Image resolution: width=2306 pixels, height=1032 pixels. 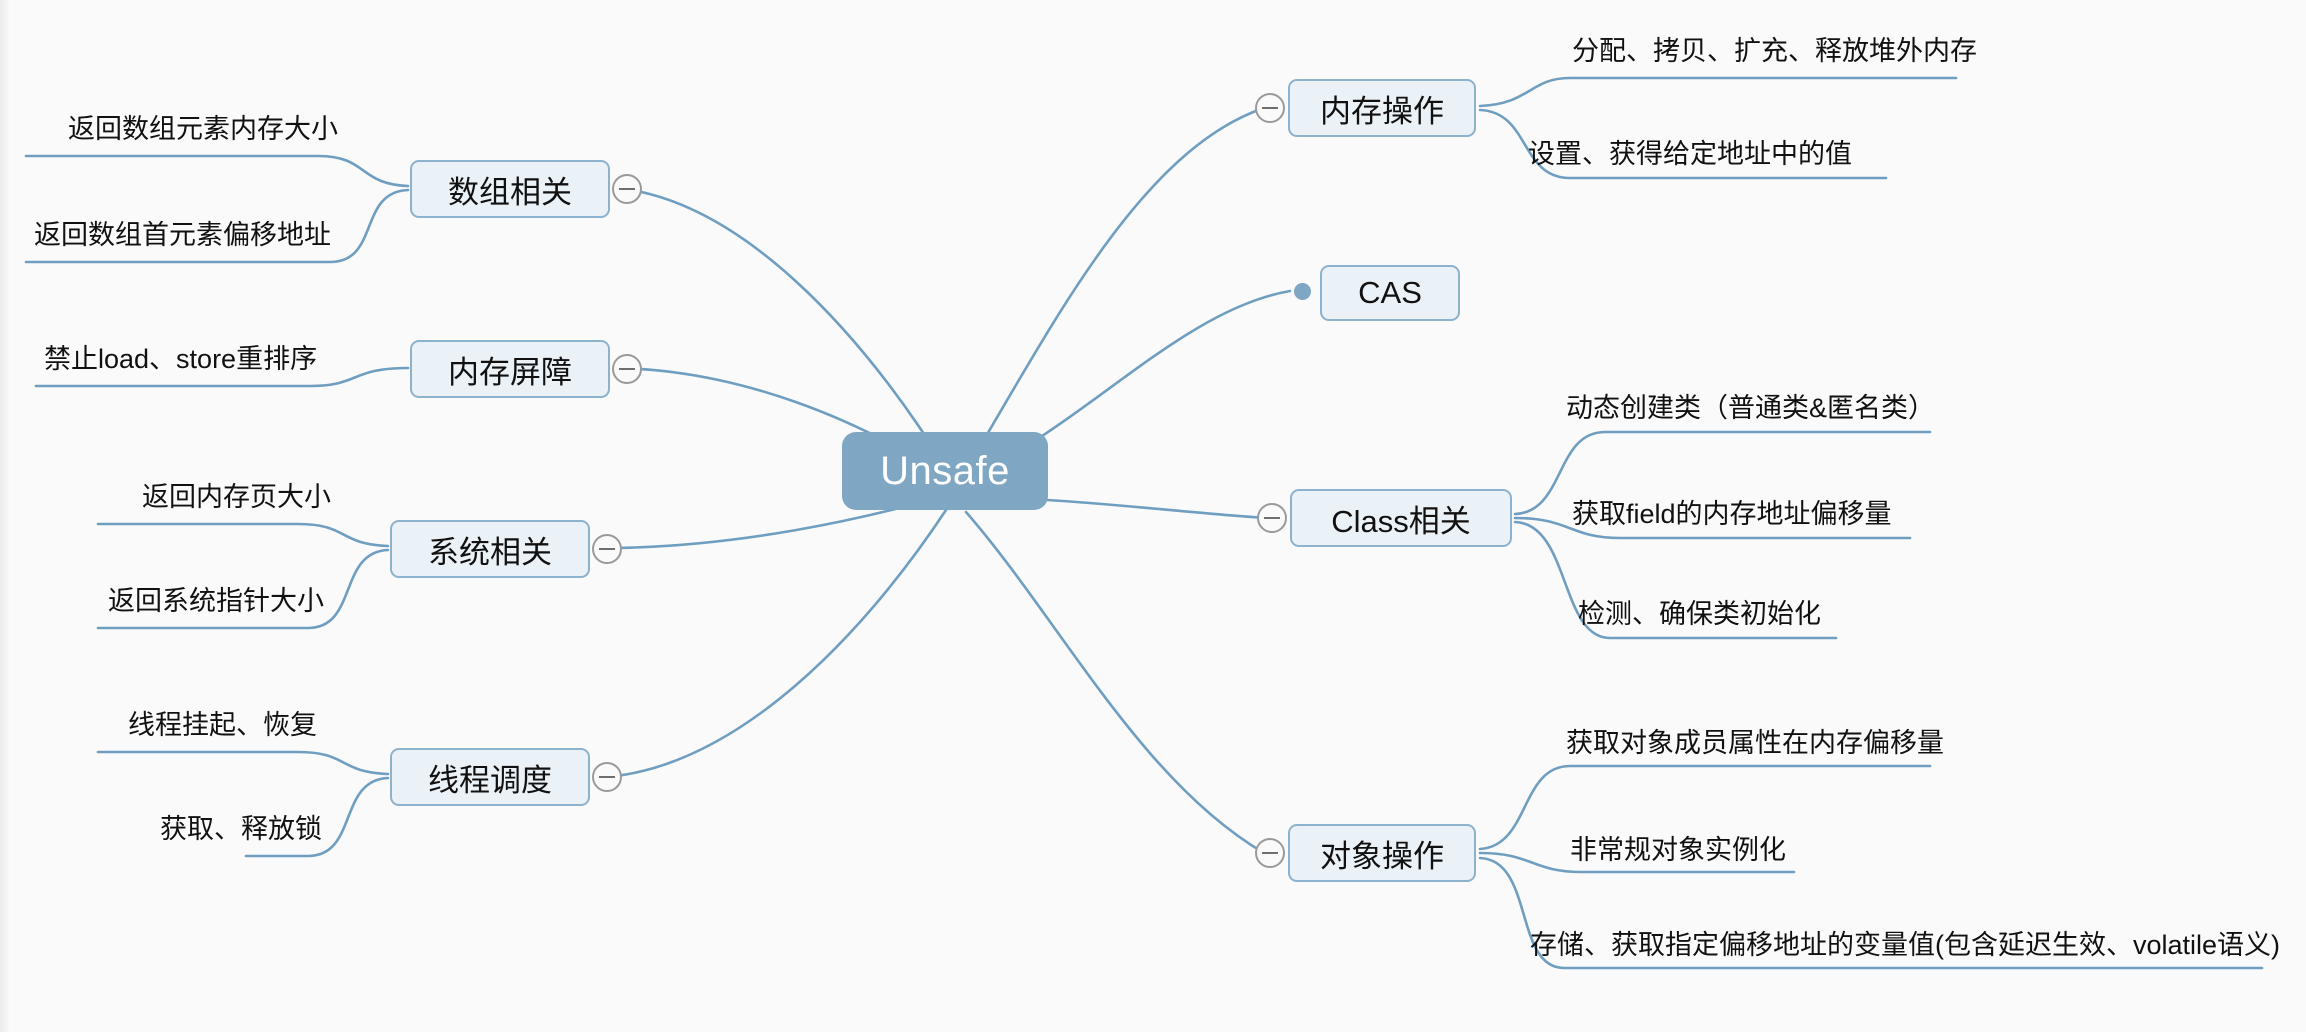 I want to click on leaf-object-ops-2: 存储、获取指定偏移地址的变量值(包含延迟生效、volatile语义), so click(x=1905, y=945).